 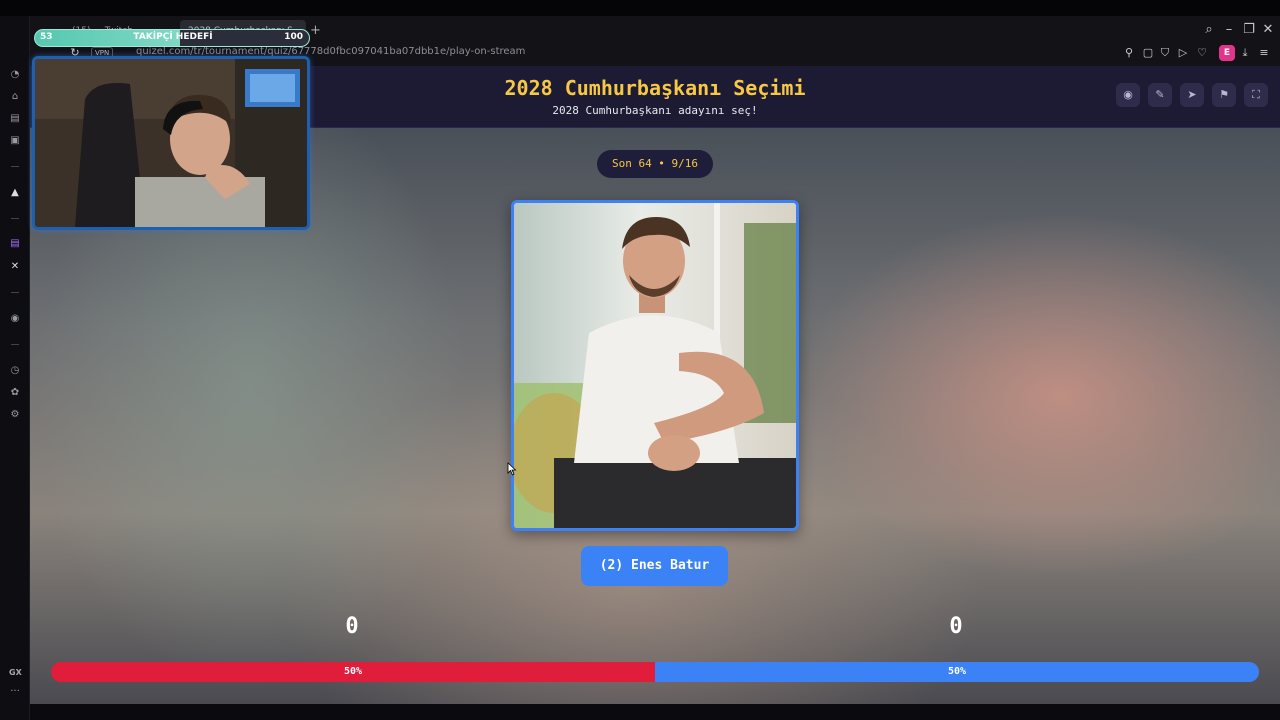 I want to click on minimize-icon: –, so click(x=1229, y=29).